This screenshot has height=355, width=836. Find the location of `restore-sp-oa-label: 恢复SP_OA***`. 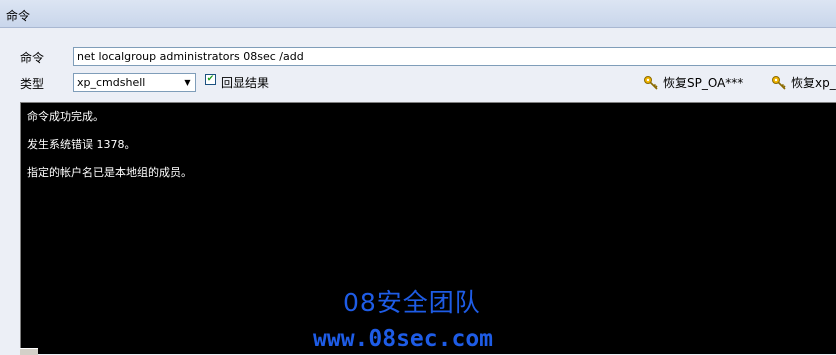

restore-sp-oa-label: 恢复SP_OA*** is located at coordinates (703, 83).